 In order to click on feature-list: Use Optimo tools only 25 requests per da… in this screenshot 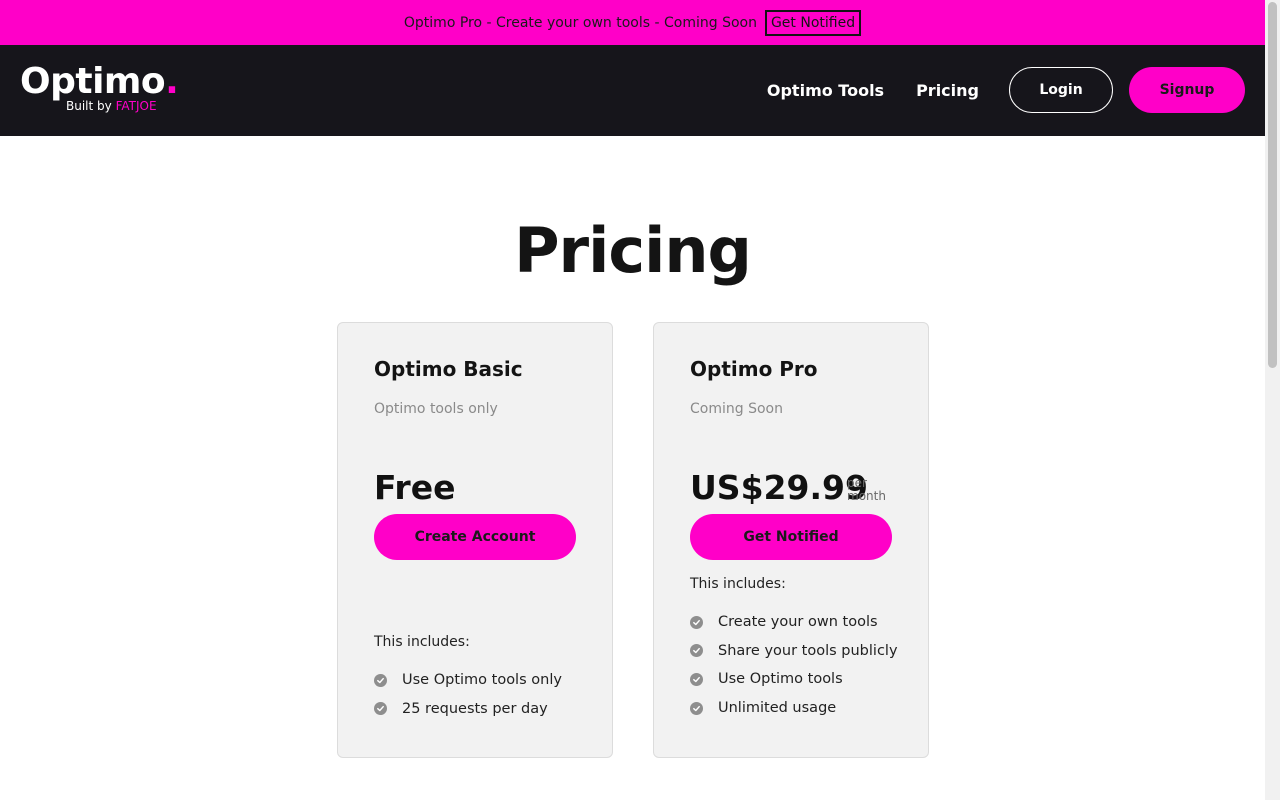, I will do `click(468, 694)`.